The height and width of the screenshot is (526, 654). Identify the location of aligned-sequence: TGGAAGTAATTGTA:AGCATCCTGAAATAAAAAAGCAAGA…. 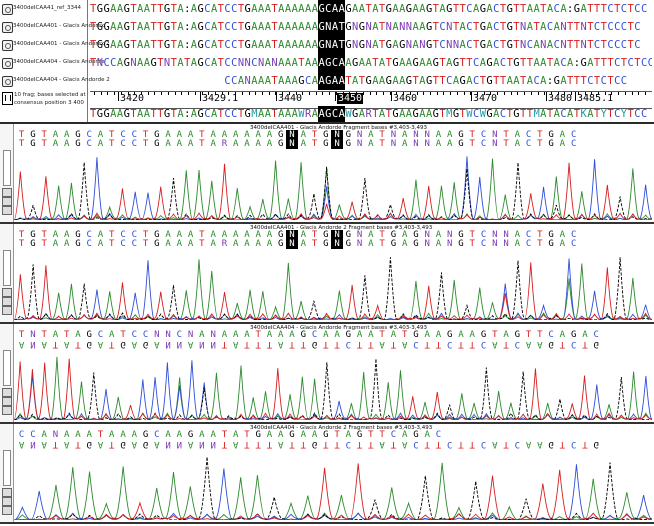
(371, 9).